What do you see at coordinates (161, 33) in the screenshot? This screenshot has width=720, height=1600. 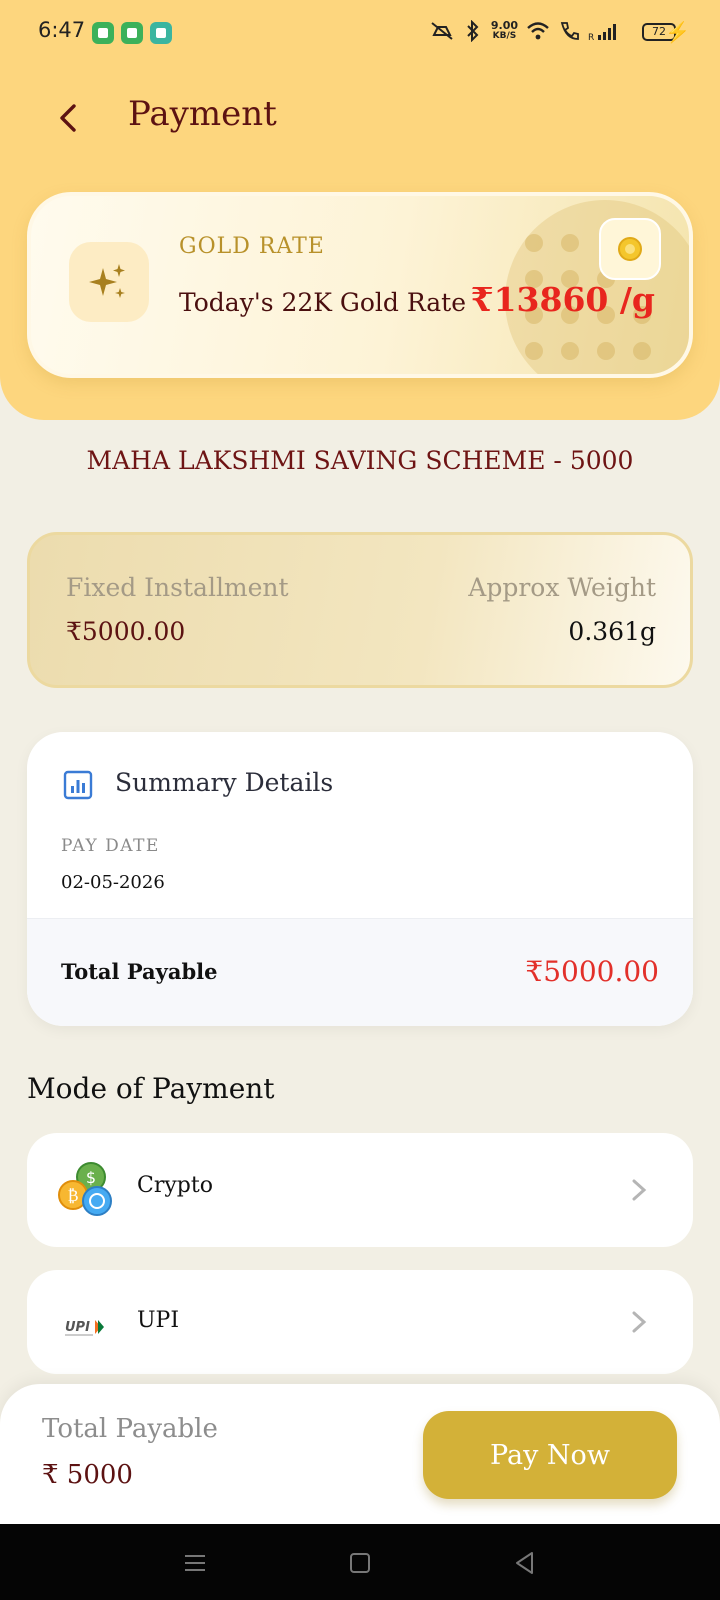 I see `chat-notification-icon` at bounding box center [161, 33].